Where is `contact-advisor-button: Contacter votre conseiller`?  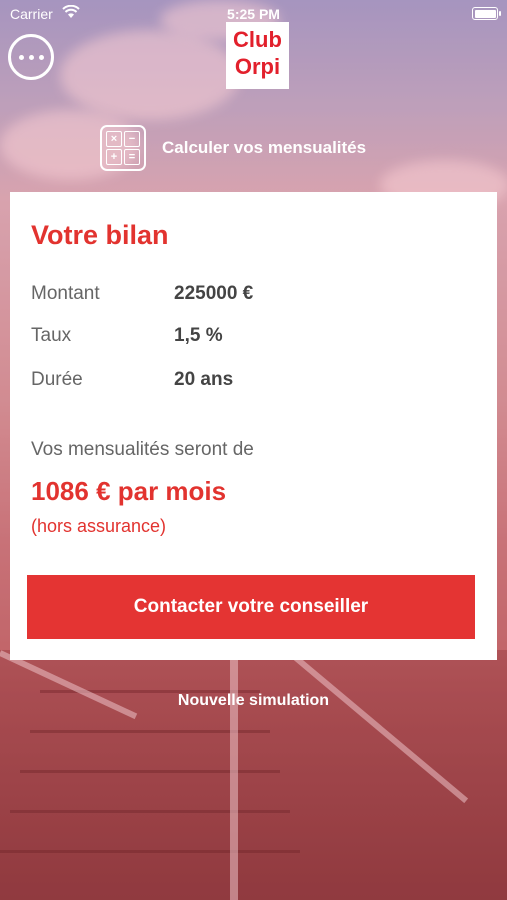
contact-advisor-button: Contacter votre conseiller is located at coordinates (251, 607).